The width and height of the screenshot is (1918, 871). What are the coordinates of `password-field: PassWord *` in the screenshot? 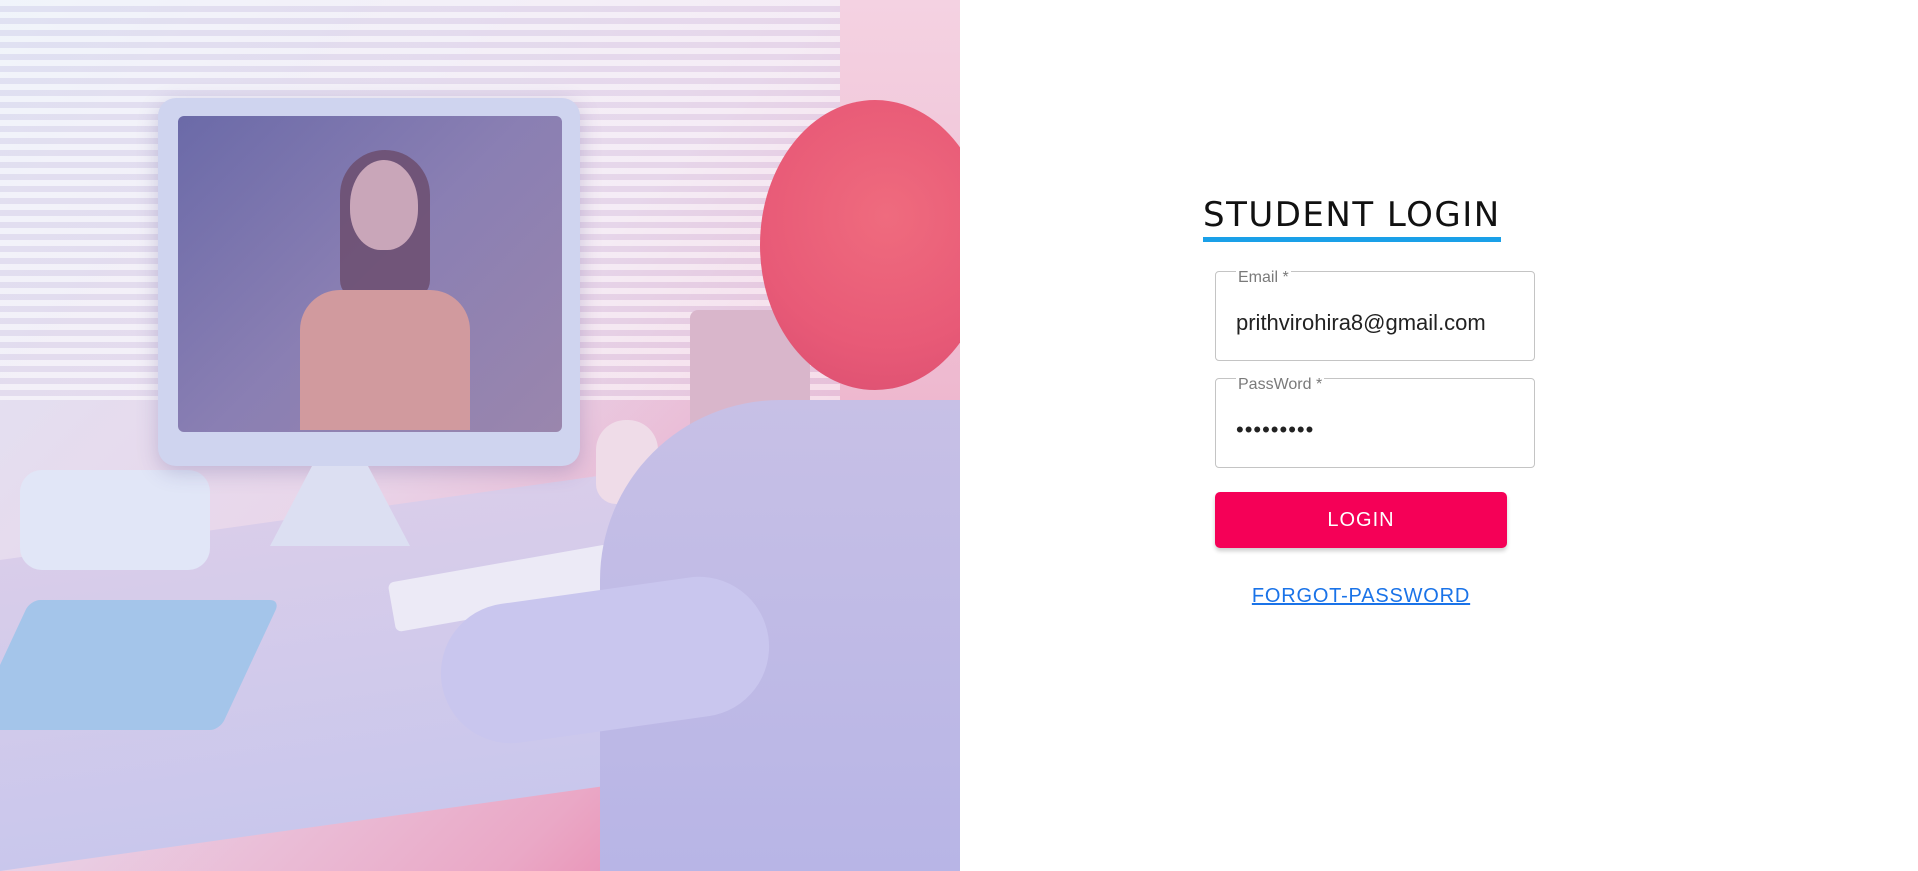 It's located at (1375, 422).